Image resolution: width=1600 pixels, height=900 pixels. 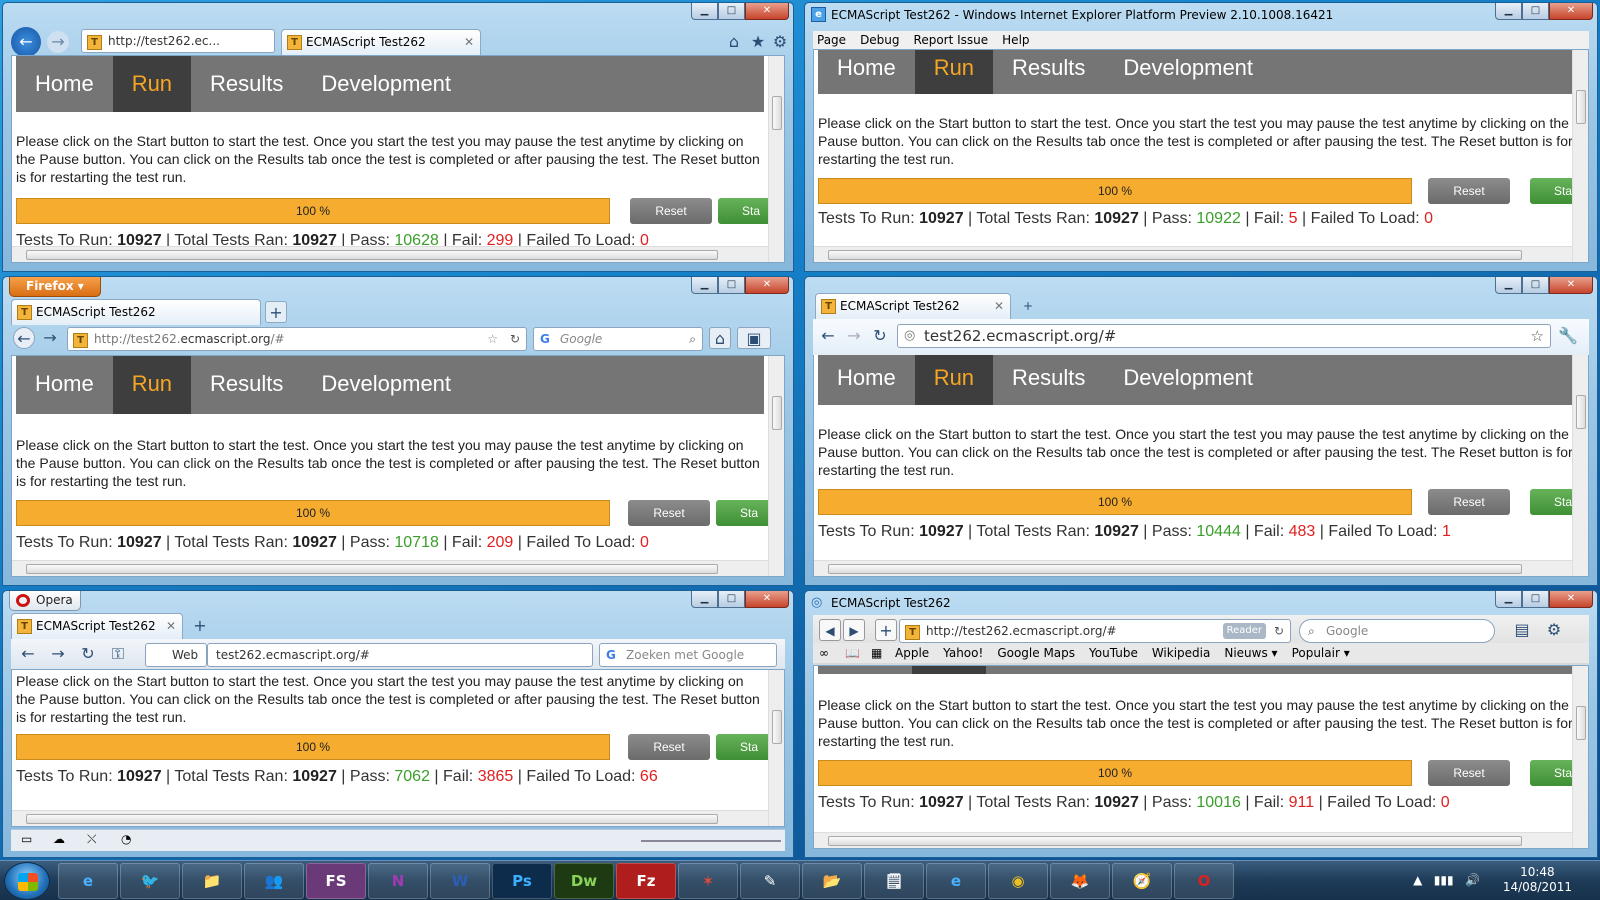 What do you see at coordinates (646, 881) in the screenshot?
I see `taskbar-filezilla-icon: Fz` at bounding box center [646, 881].